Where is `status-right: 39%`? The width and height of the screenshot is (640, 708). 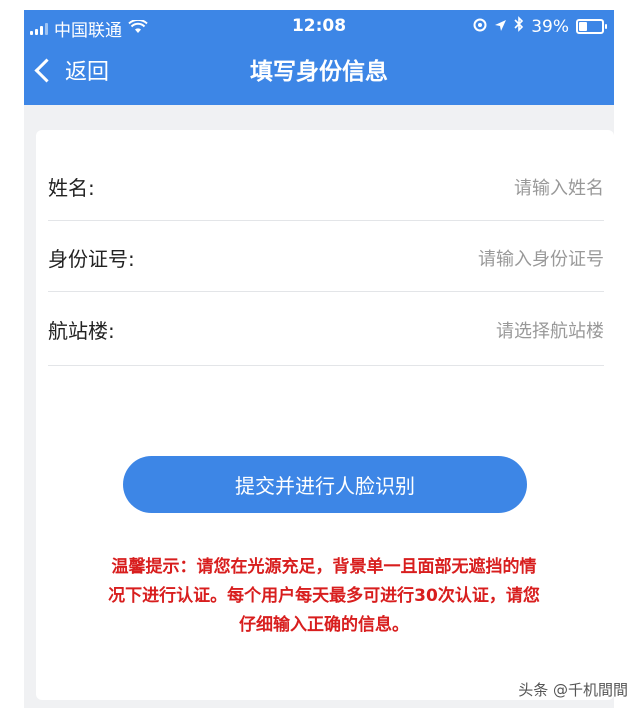 status-right: 39% is located at coordinates (540, 26).